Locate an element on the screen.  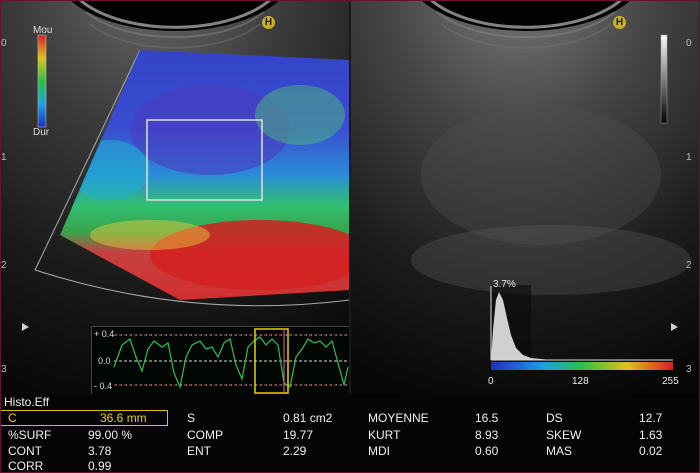
graph-tick-bottom: - 0.4 is located at coordinates (103, 386).